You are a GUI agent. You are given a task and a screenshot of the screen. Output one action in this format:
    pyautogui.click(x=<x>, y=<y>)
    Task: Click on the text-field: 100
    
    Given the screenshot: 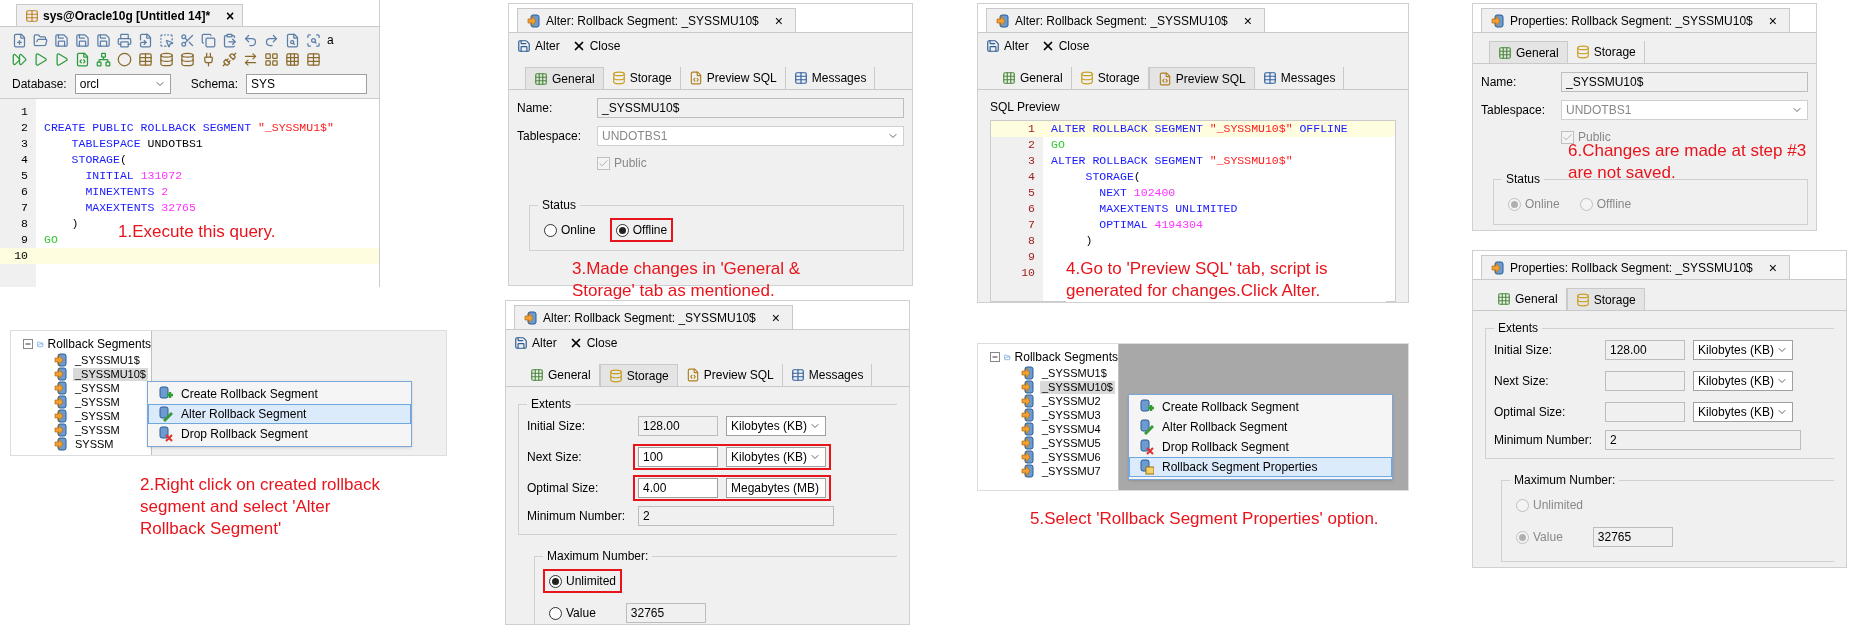 What is the action you would take?
    pyautogui.click(x=678, y=457)
    